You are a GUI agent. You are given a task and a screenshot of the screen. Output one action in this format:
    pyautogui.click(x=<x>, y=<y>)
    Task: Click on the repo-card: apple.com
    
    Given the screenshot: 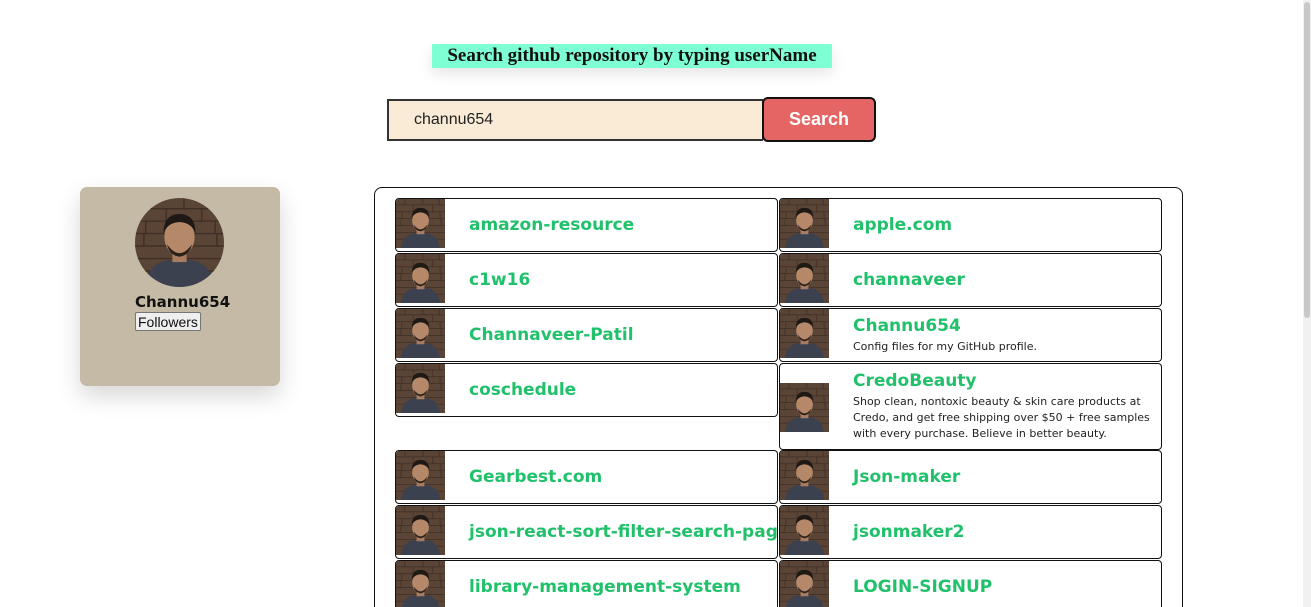 What is the action you would take?
    pyautogui.click(x=970, y=225)
    